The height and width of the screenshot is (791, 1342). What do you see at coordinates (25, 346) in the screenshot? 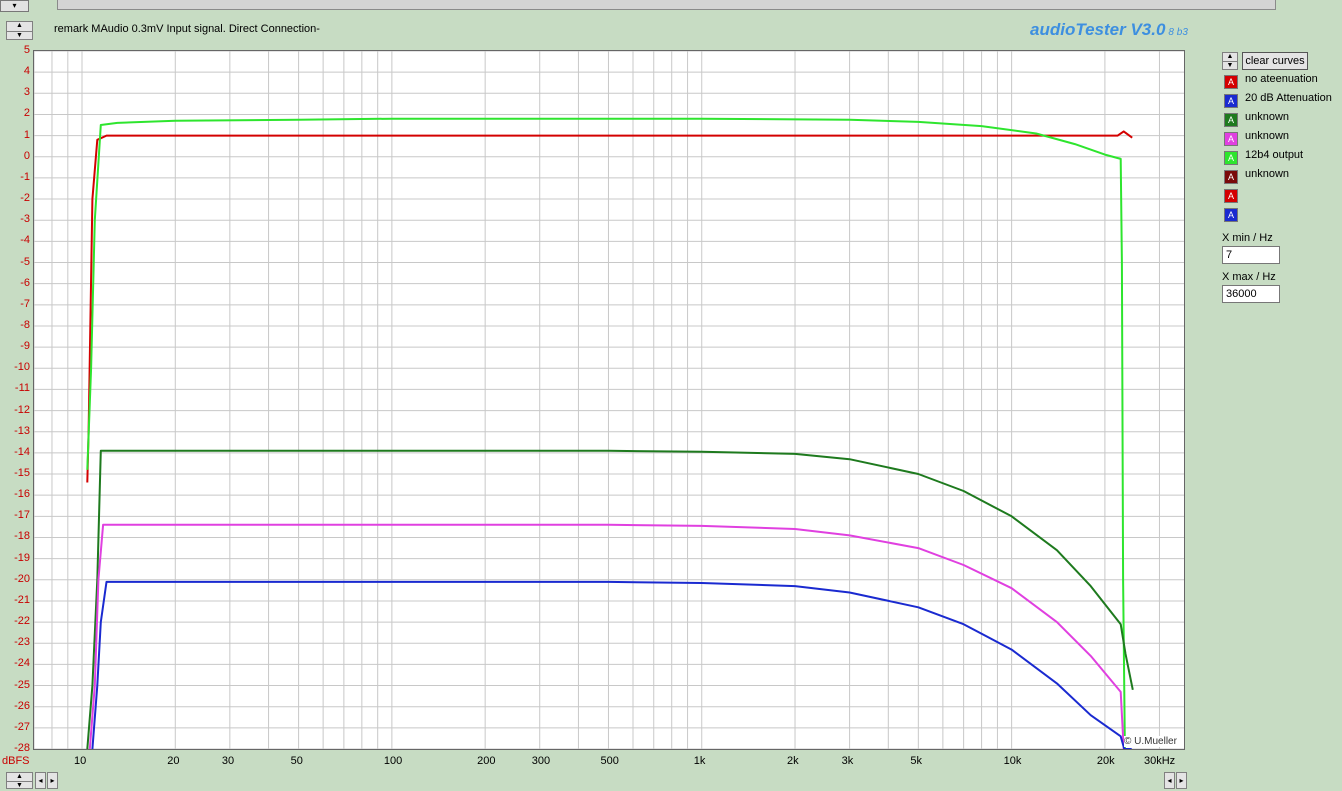
I see `y-tick-label: -9` at bounding box center [25, 346].